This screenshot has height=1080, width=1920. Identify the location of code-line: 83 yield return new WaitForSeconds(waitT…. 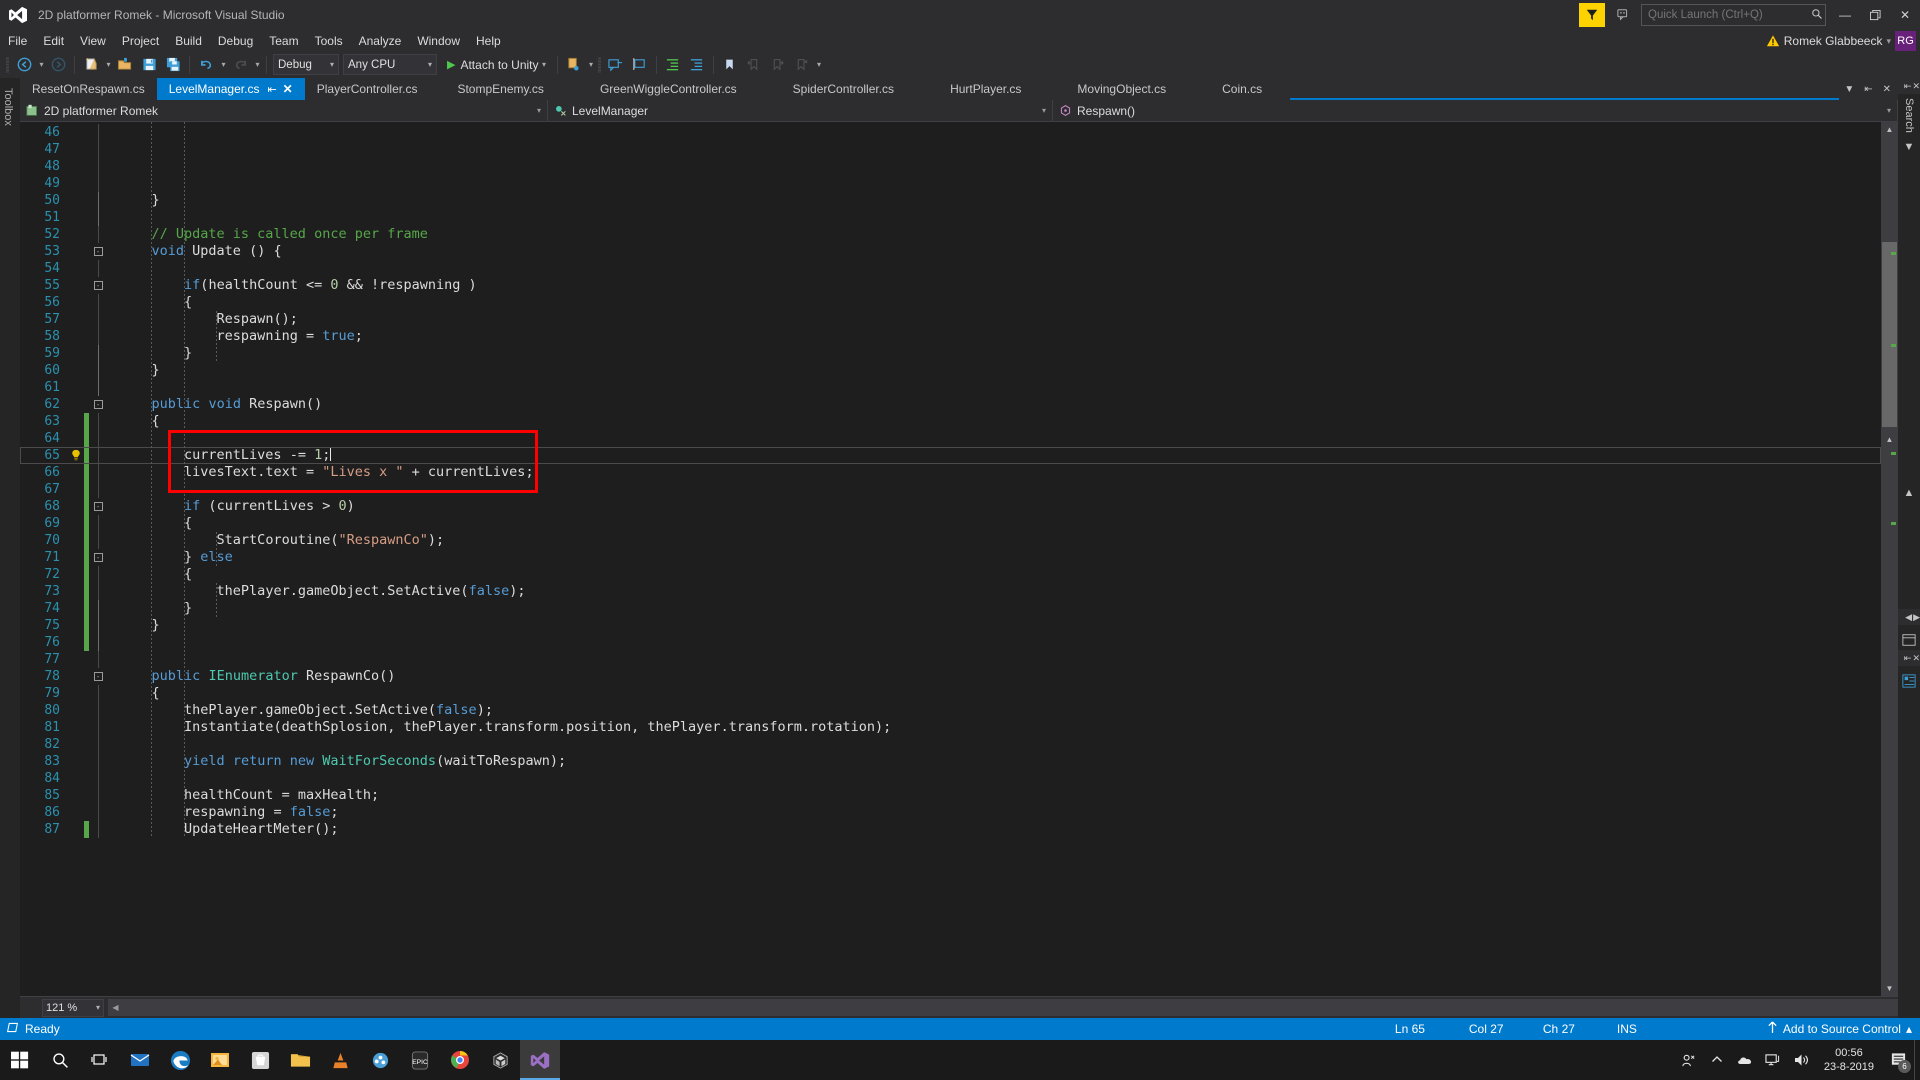
(950, 761).